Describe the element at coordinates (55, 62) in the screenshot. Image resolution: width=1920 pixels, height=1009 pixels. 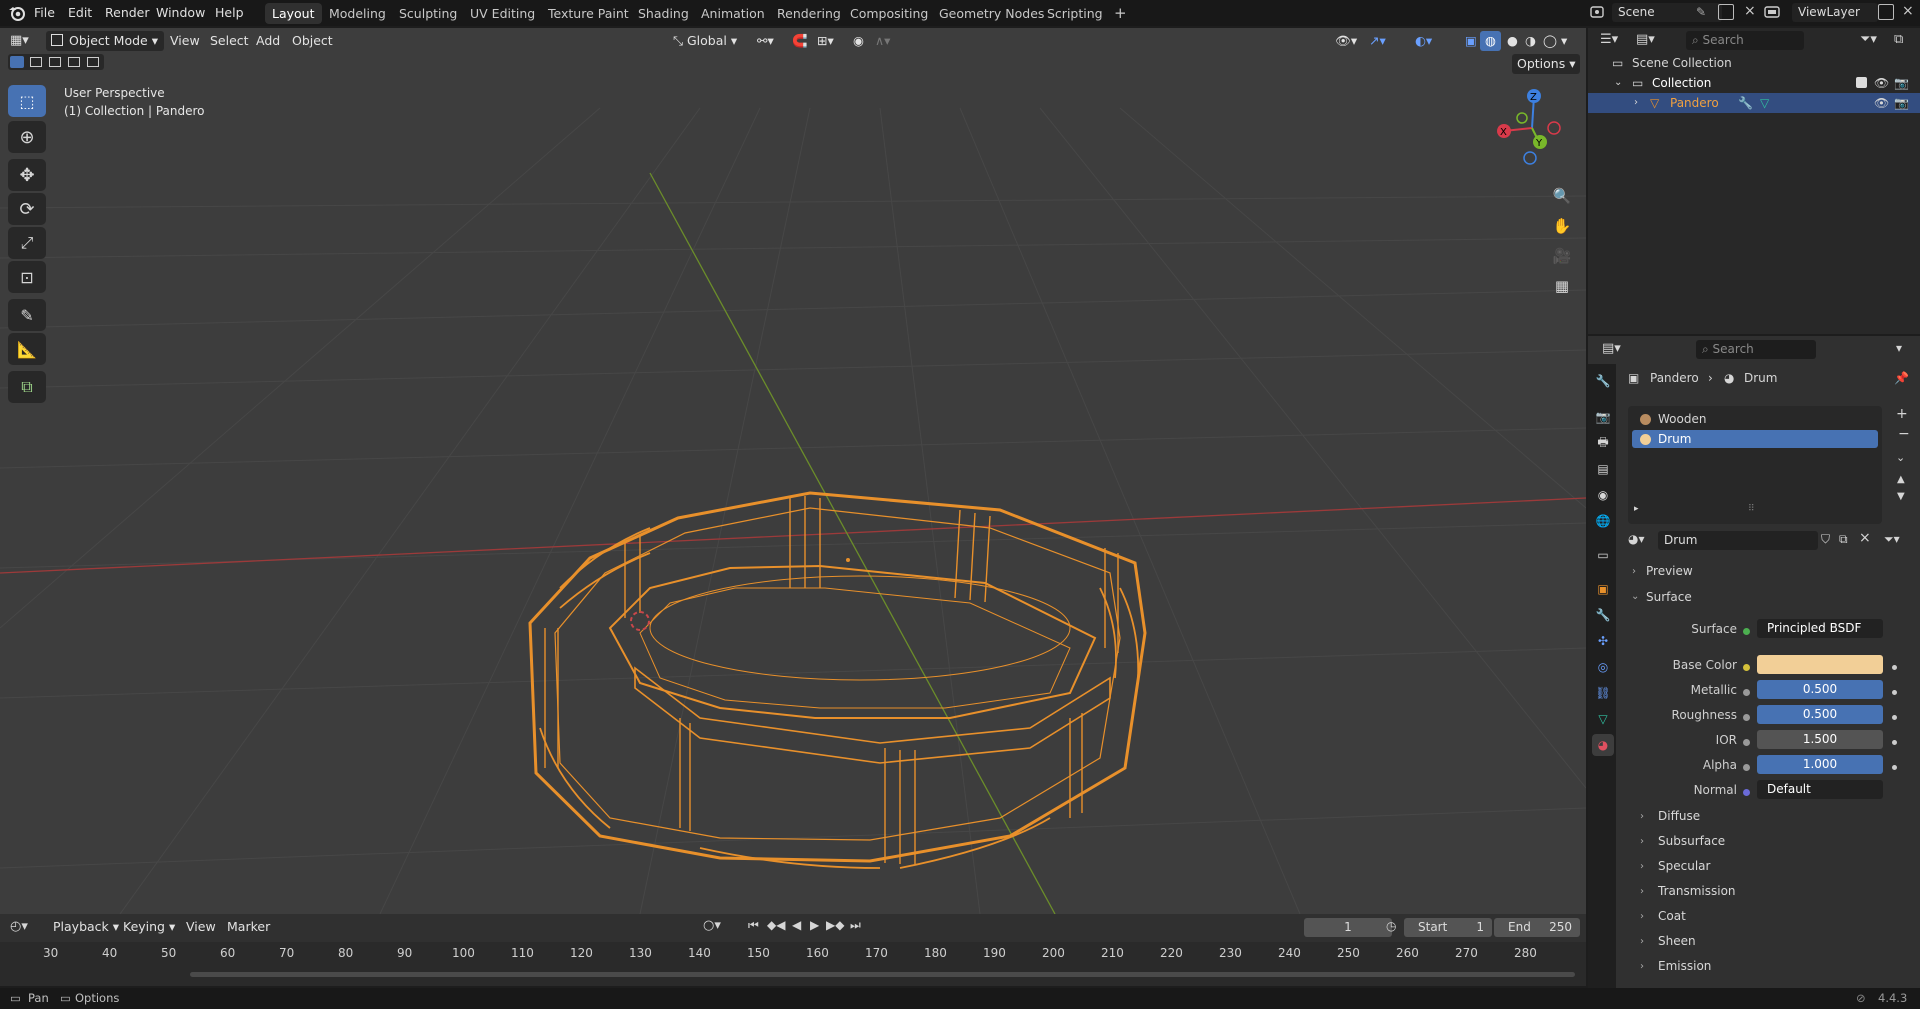
I see `select-subtract-icon` at that location.